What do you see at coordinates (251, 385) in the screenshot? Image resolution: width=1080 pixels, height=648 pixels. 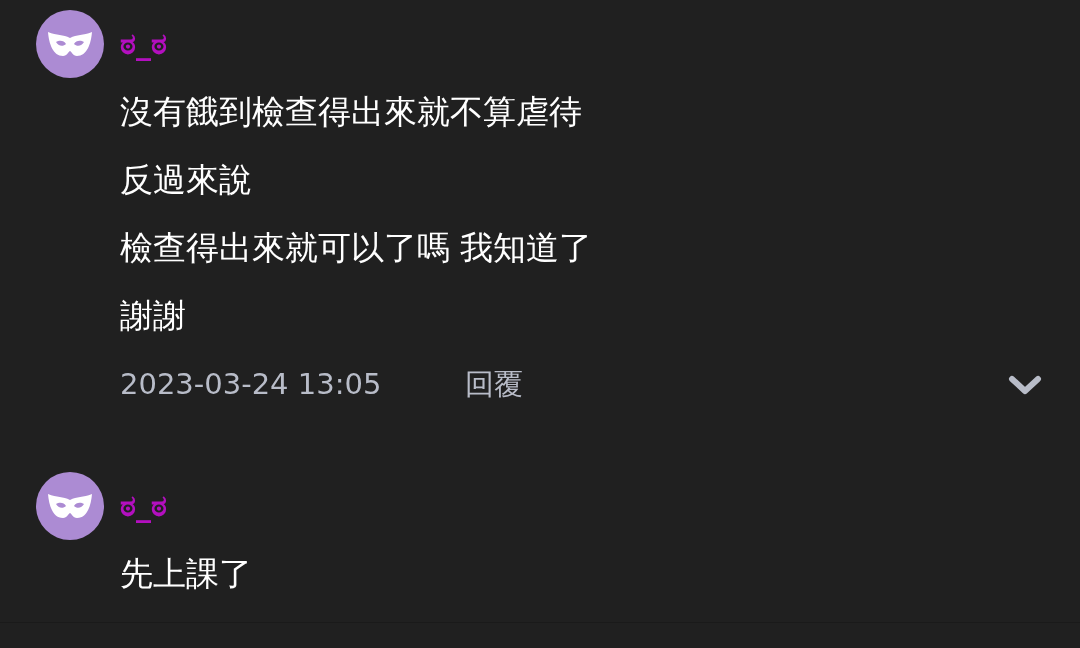 I see `timestamp: 2023-03-24 13:05` at bounding box center [251, 385].